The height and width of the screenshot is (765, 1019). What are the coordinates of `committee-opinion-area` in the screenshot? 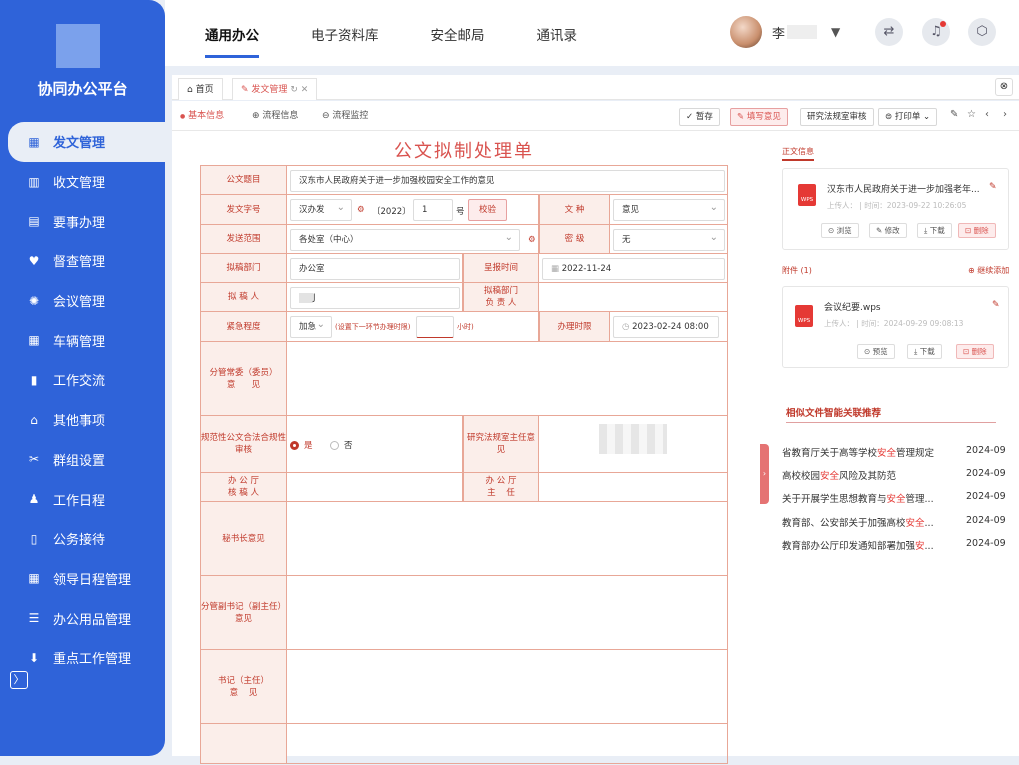 It's located at (507, 379).